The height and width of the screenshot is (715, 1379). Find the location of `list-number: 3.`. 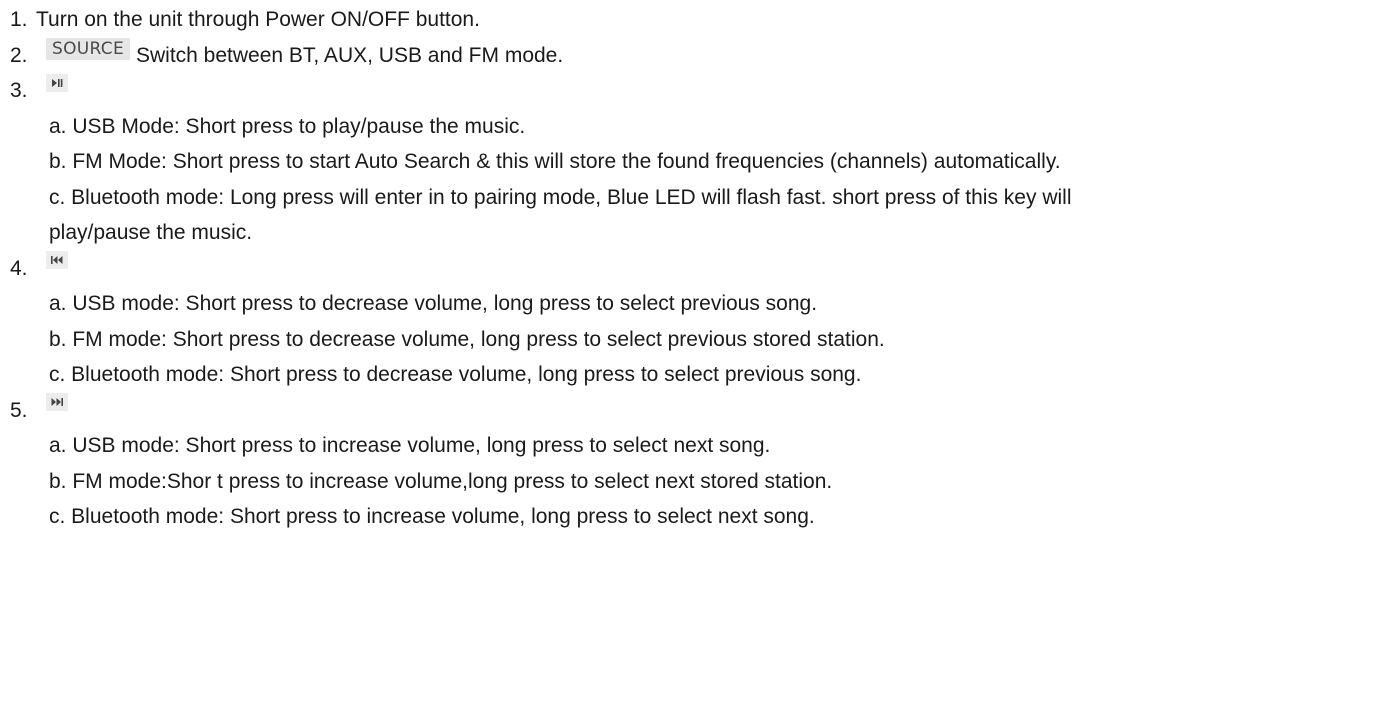

list-number: 3. is located at coordinates (19, 90).